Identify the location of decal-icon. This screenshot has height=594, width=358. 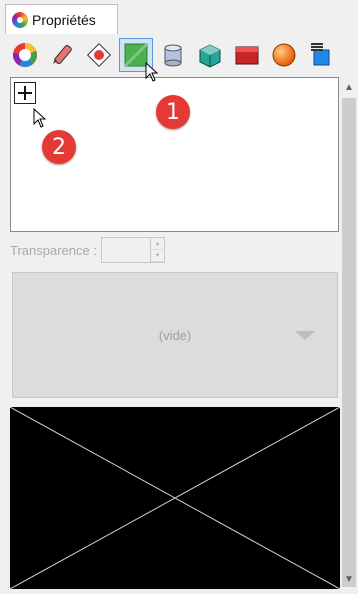
(99, 55).